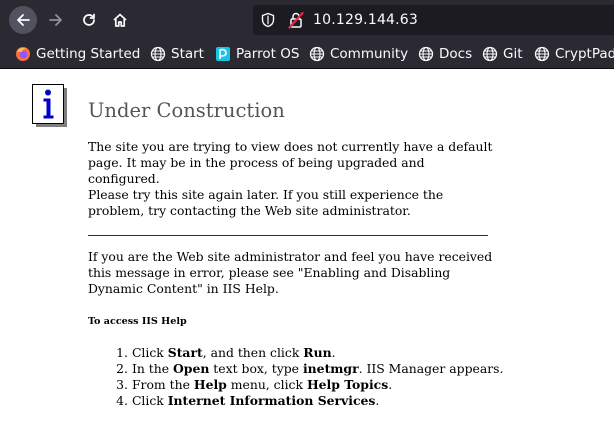 This screenshot has width=614, height=429. Describe the element at coordinates (268, 54) in the screenshot. I see `bookmark-label: Parrot OS` at that location.